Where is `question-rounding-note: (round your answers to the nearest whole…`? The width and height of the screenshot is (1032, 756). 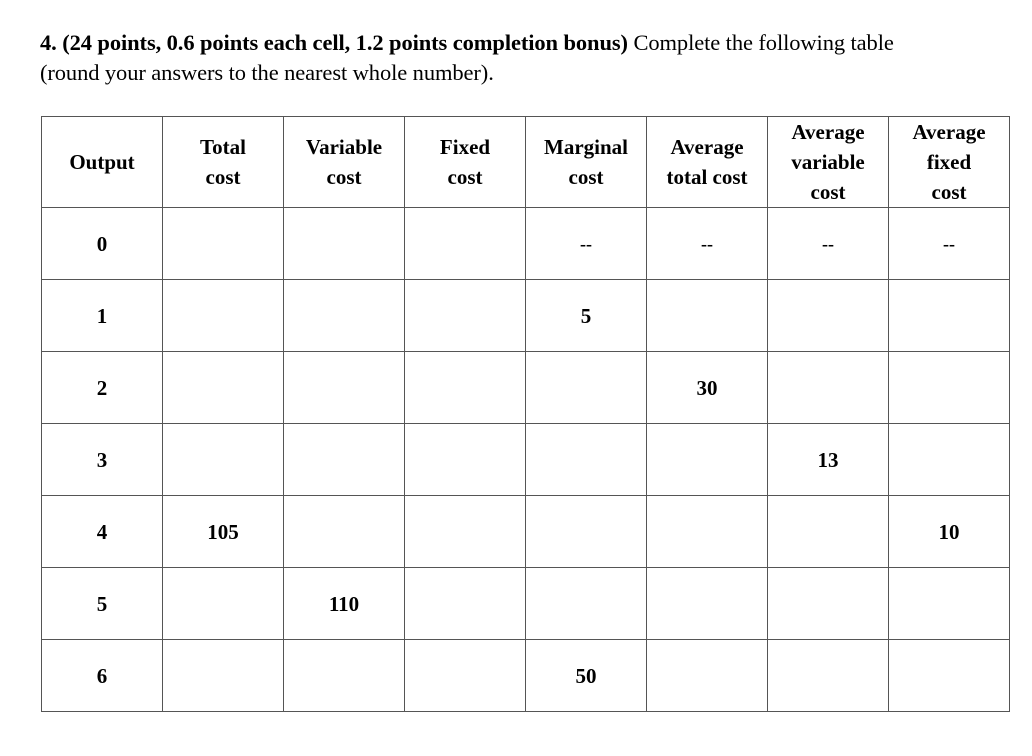 question-rounding-note: (round your answers to the nearest whole… is located at coordinates (267, 72).